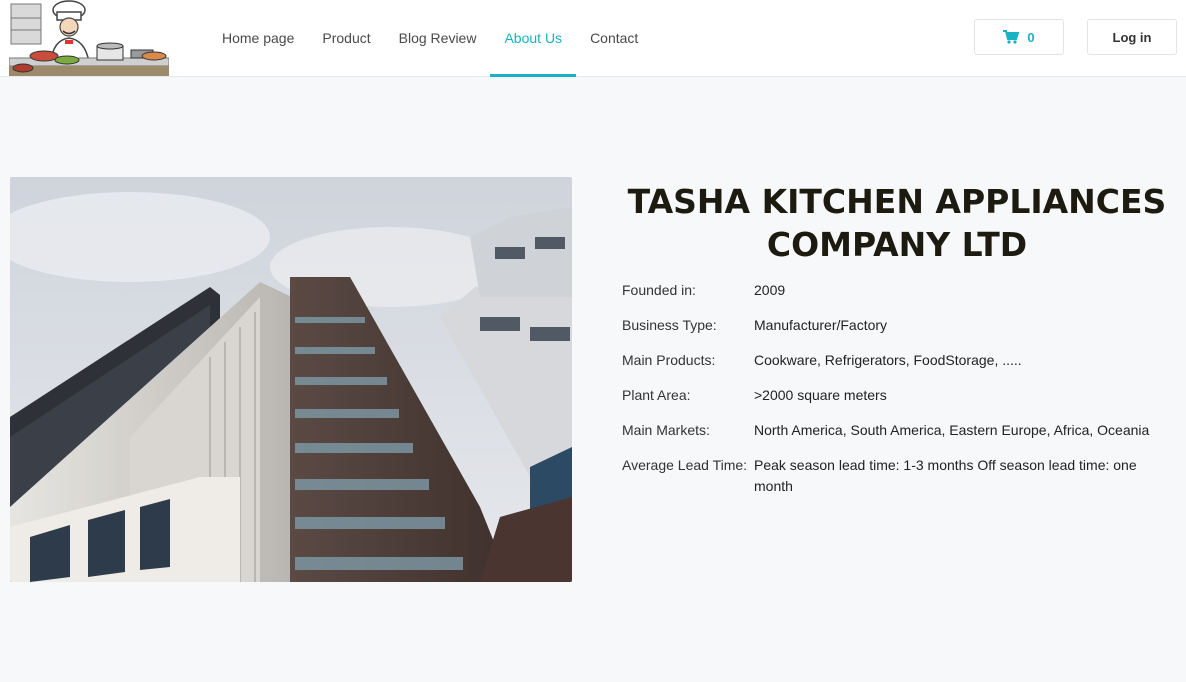 This screenshot has width=1186, height=682. I want to click on cart-button: 0, so click(1019, 37).